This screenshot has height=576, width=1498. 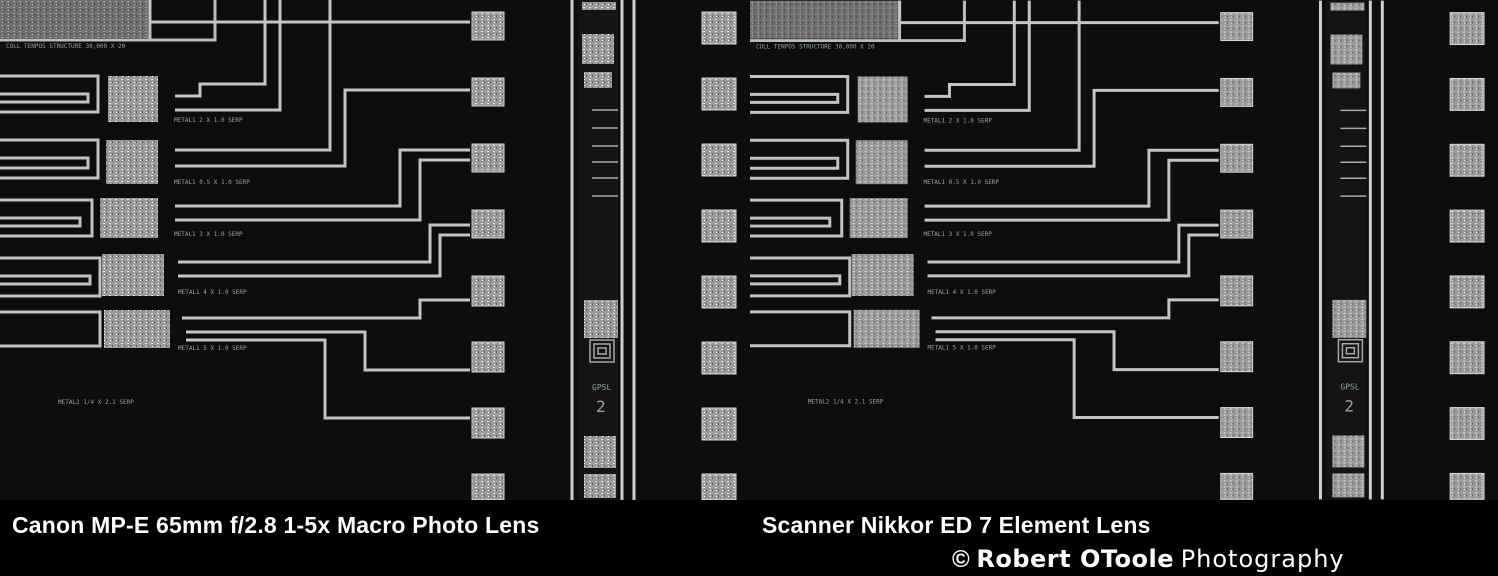 What do you see at coordinates (961, 559) in the screenshot?
I see `copyright-symbol: ©` at bounding box center [961, 559].